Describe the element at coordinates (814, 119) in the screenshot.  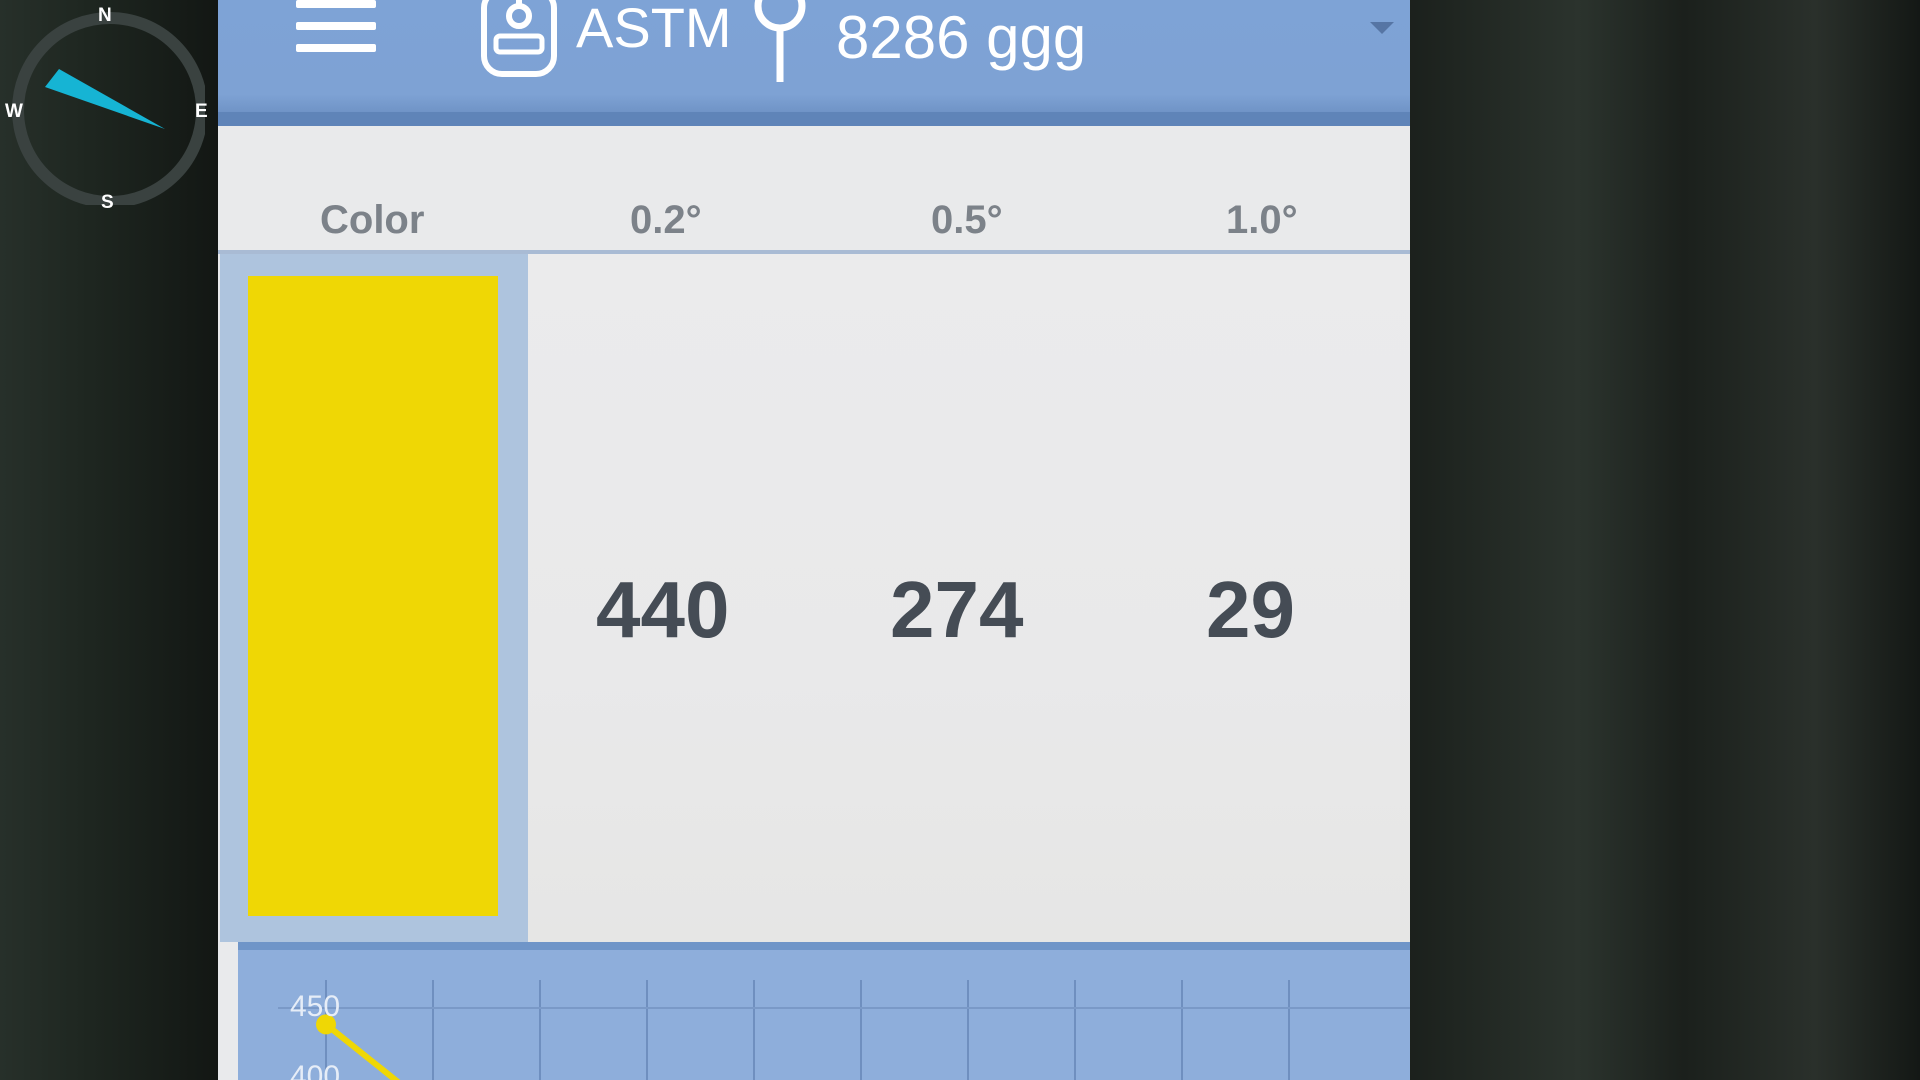
I see `header-divider` at that location.